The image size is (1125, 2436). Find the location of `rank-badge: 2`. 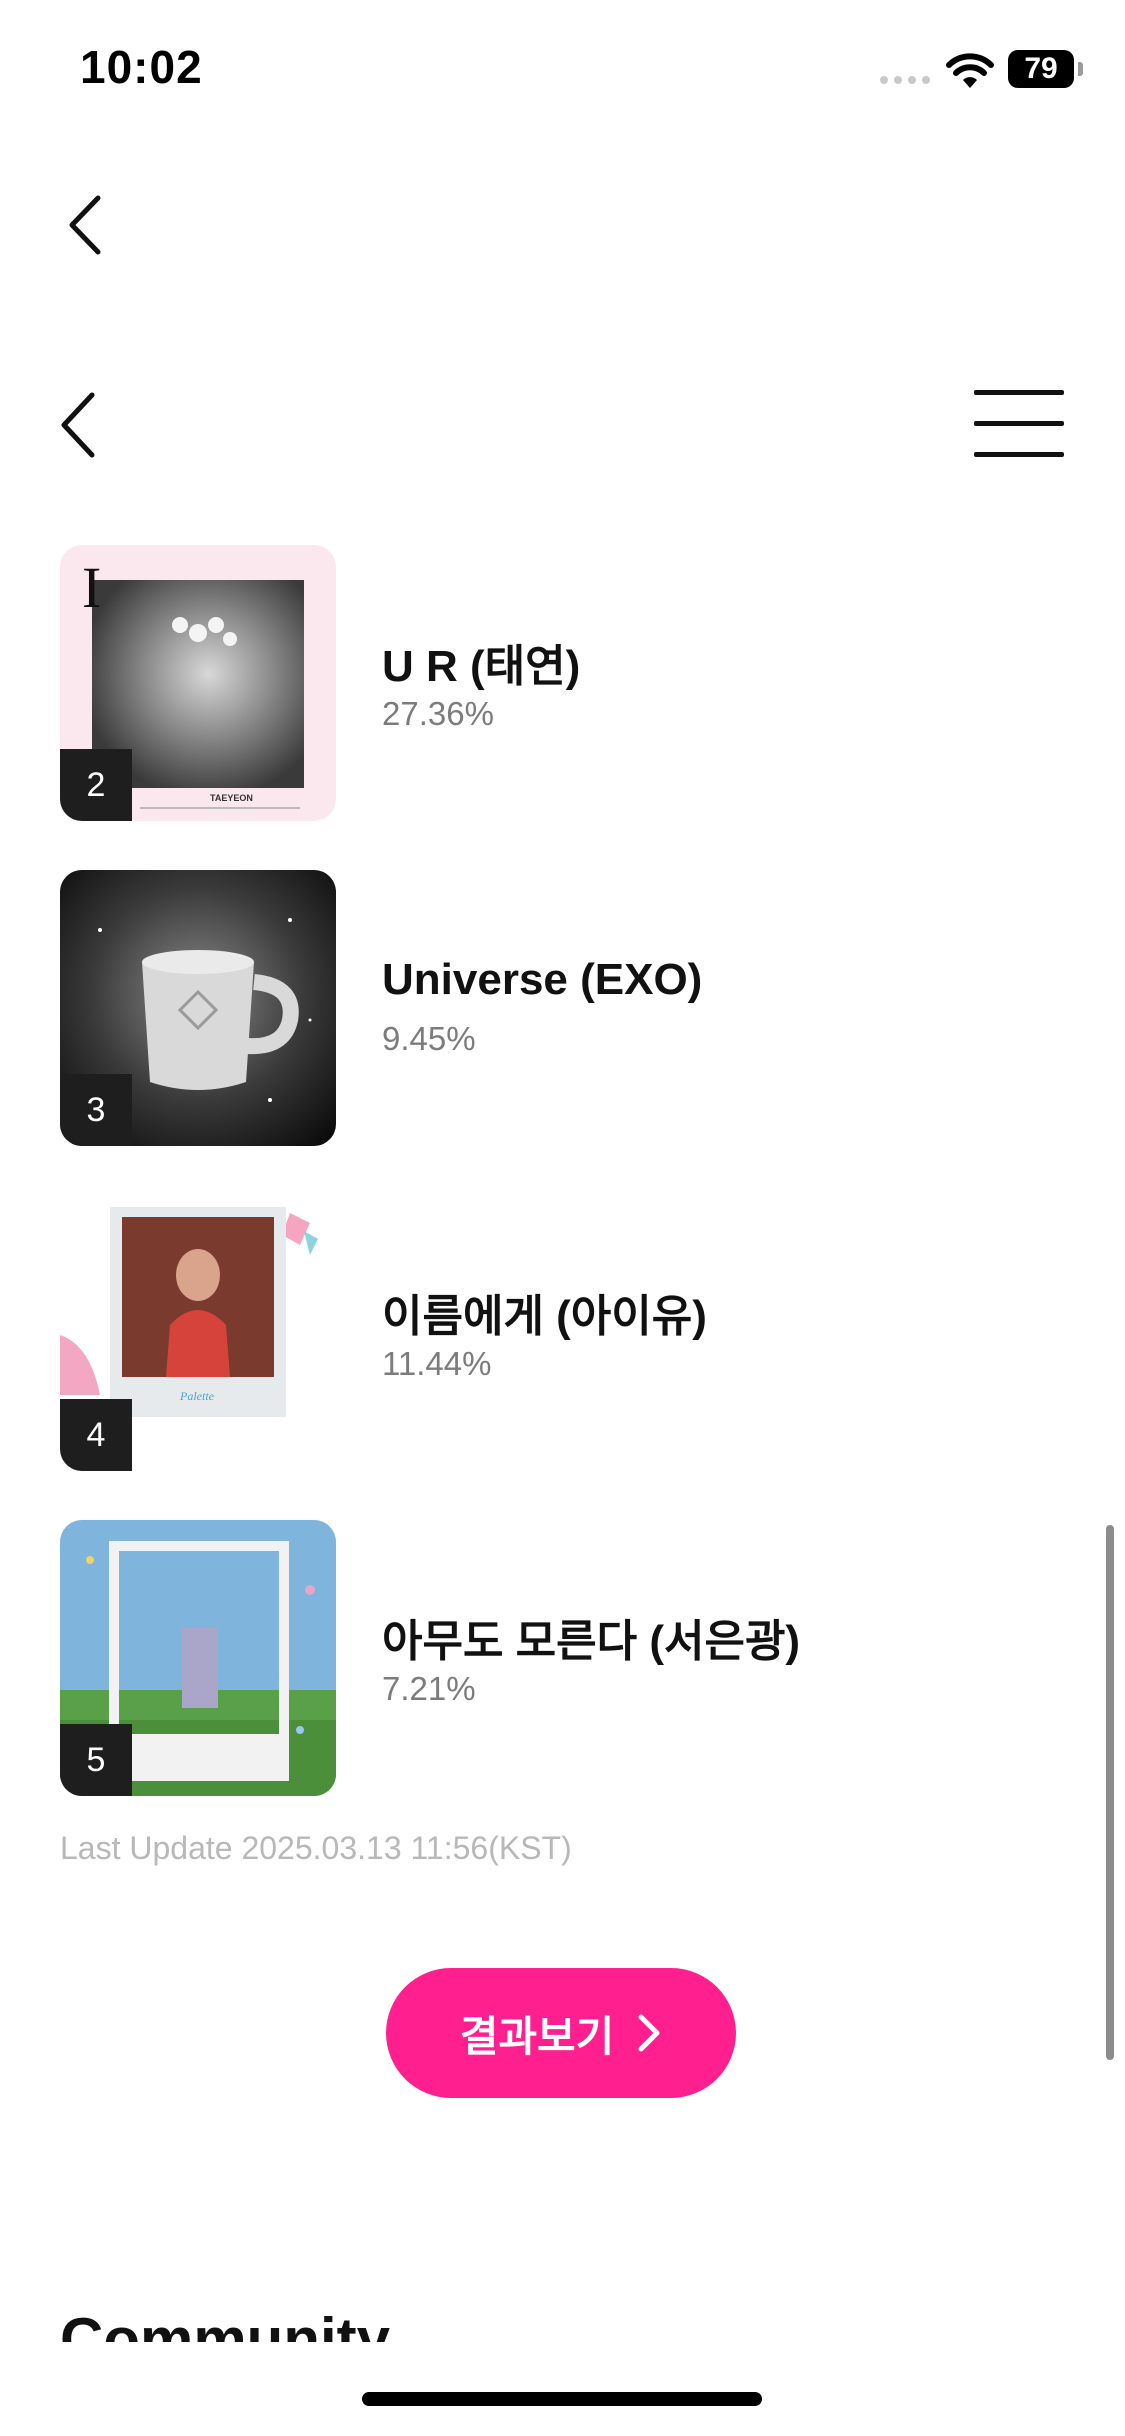

rank-badge: 2 is located at coordinates (96, 785).